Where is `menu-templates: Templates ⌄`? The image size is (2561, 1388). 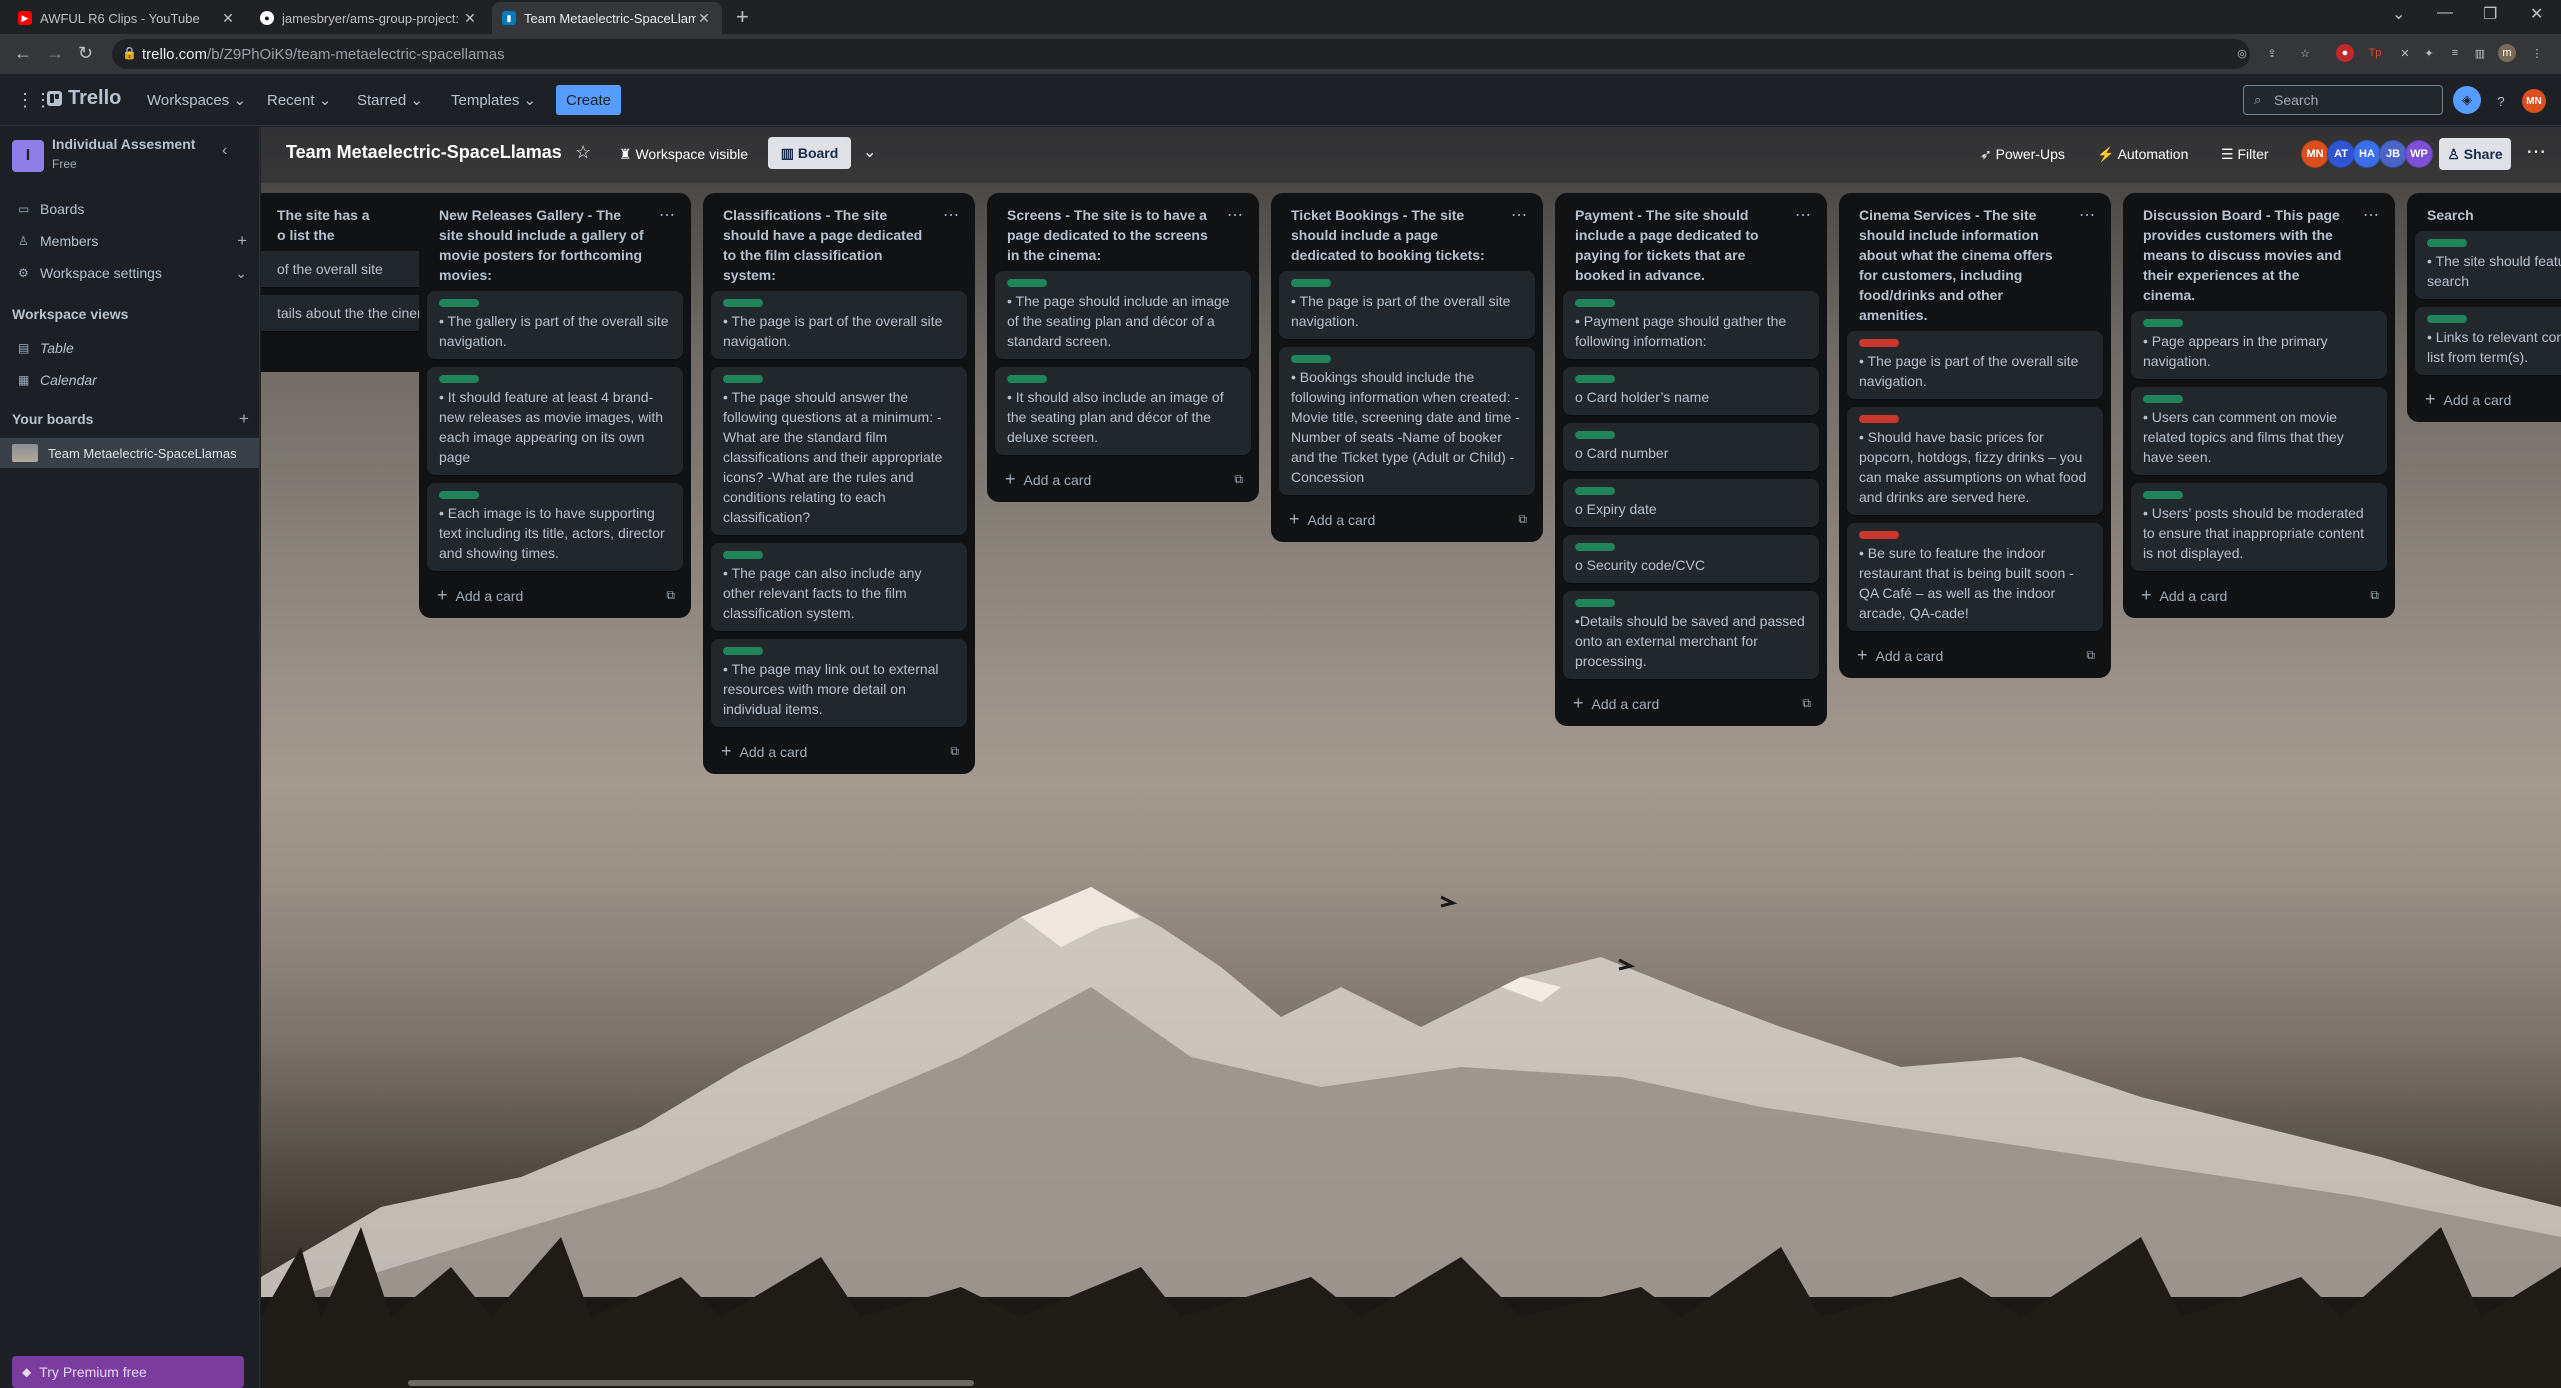 menu-templates: Templates ⌄ is located at coordinates (493, 100).